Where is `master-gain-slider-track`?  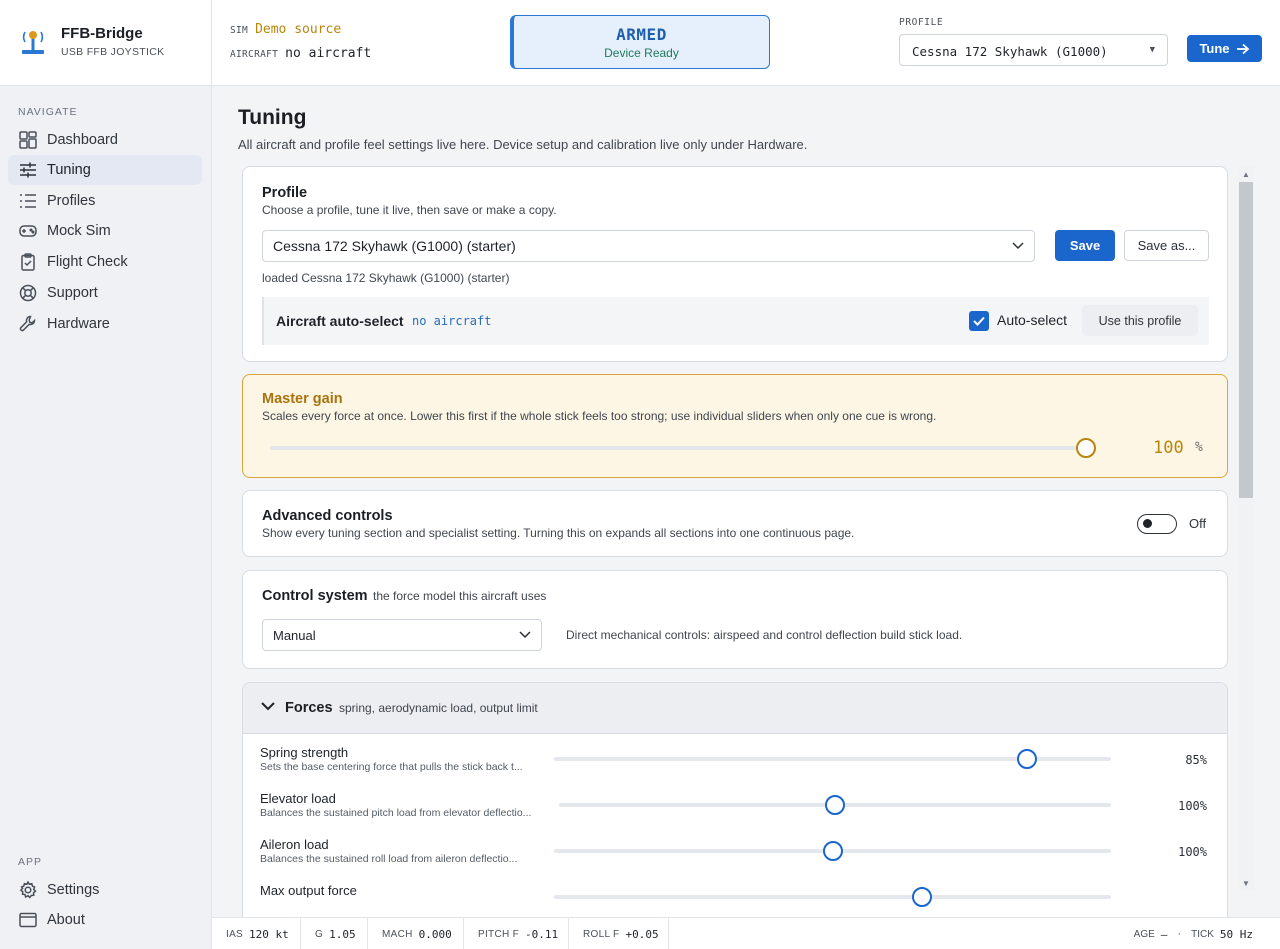 master-gain-slider-track is located at coordinates (678, 448).